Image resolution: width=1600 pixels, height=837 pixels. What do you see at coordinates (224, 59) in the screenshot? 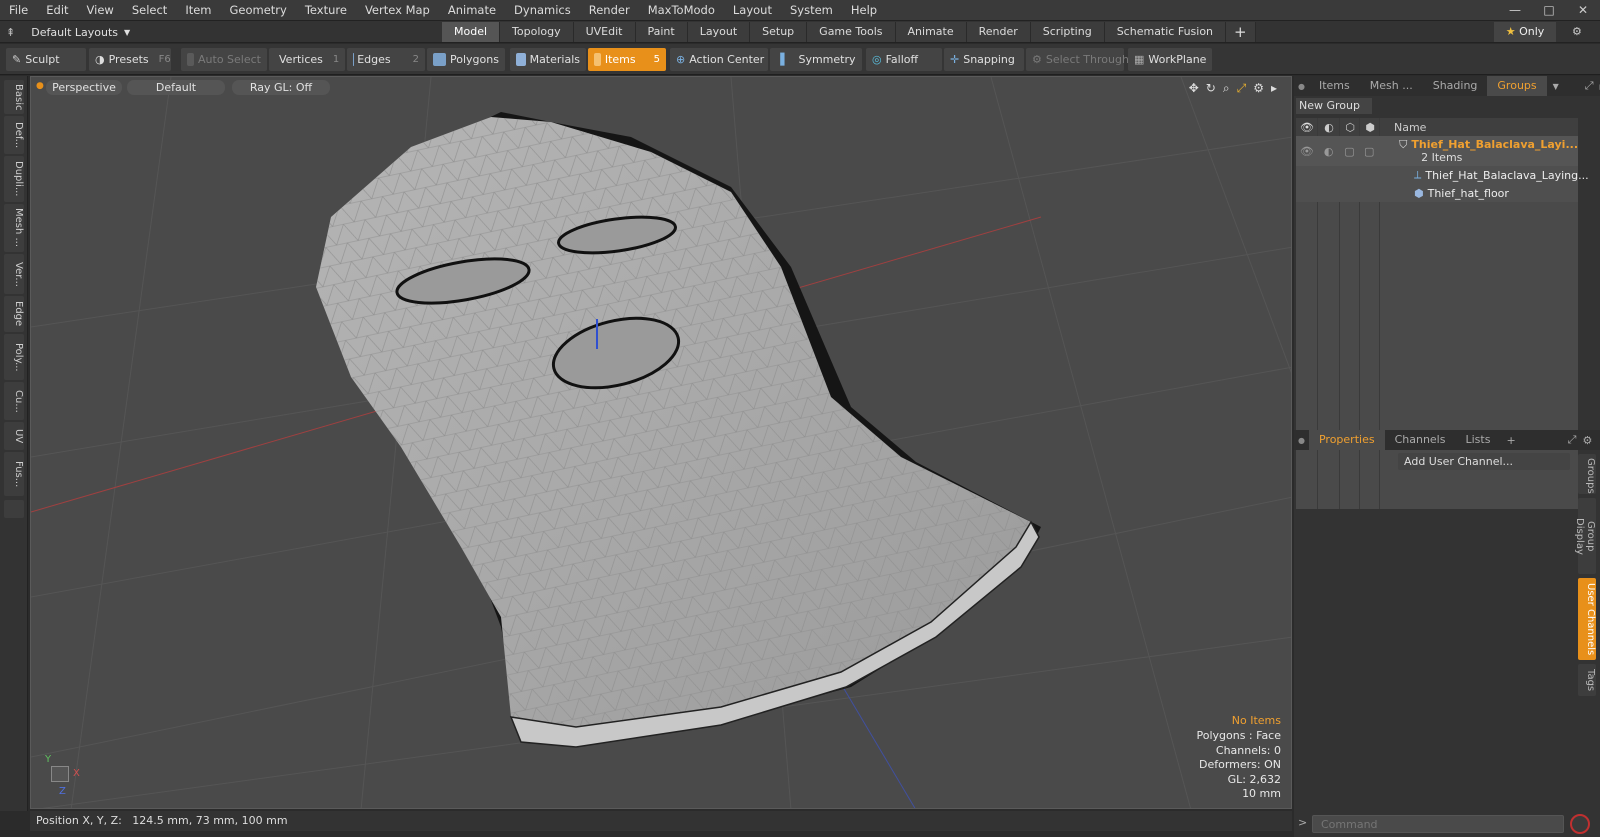
I see `auto-select-button: Auto Select` at bounding box center [224, 59].